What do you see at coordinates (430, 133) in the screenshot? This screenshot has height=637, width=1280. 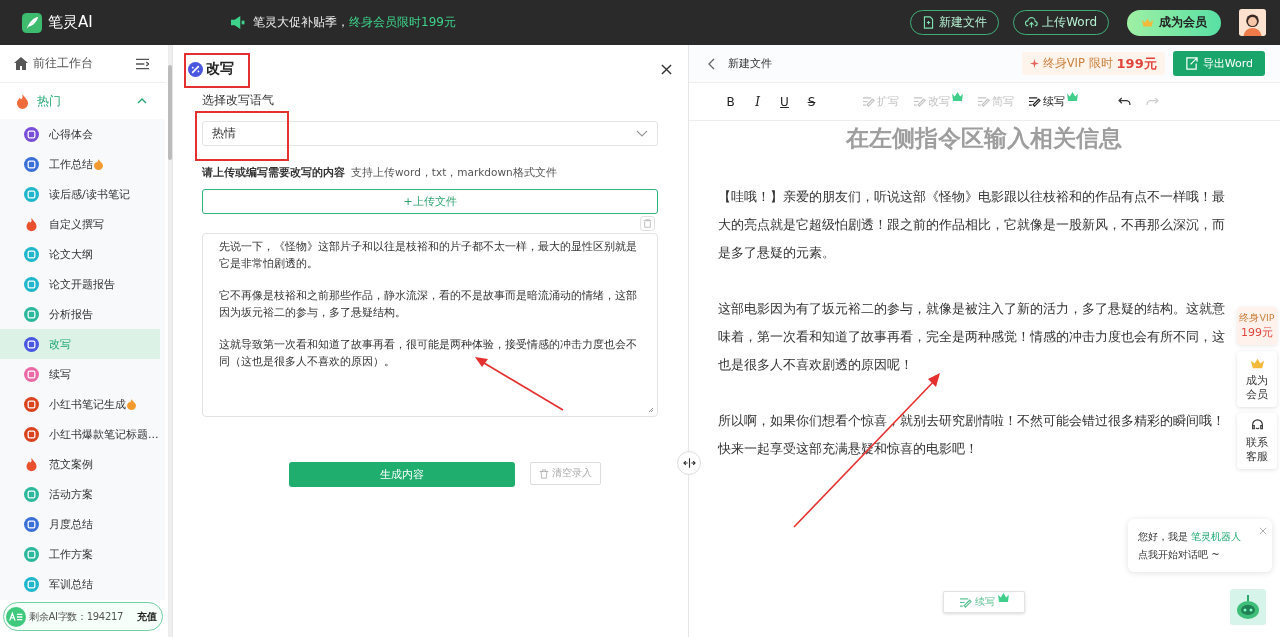 I see `tone-select: 热情` at bounding box center [430, 133].